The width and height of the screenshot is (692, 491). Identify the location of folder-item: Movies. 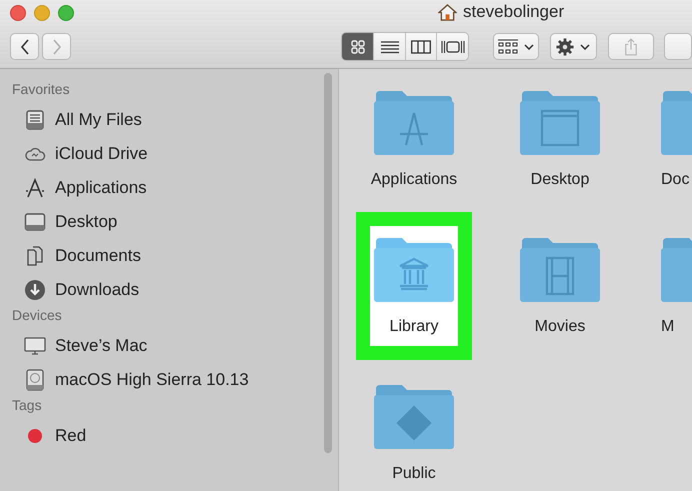
(560, 287).